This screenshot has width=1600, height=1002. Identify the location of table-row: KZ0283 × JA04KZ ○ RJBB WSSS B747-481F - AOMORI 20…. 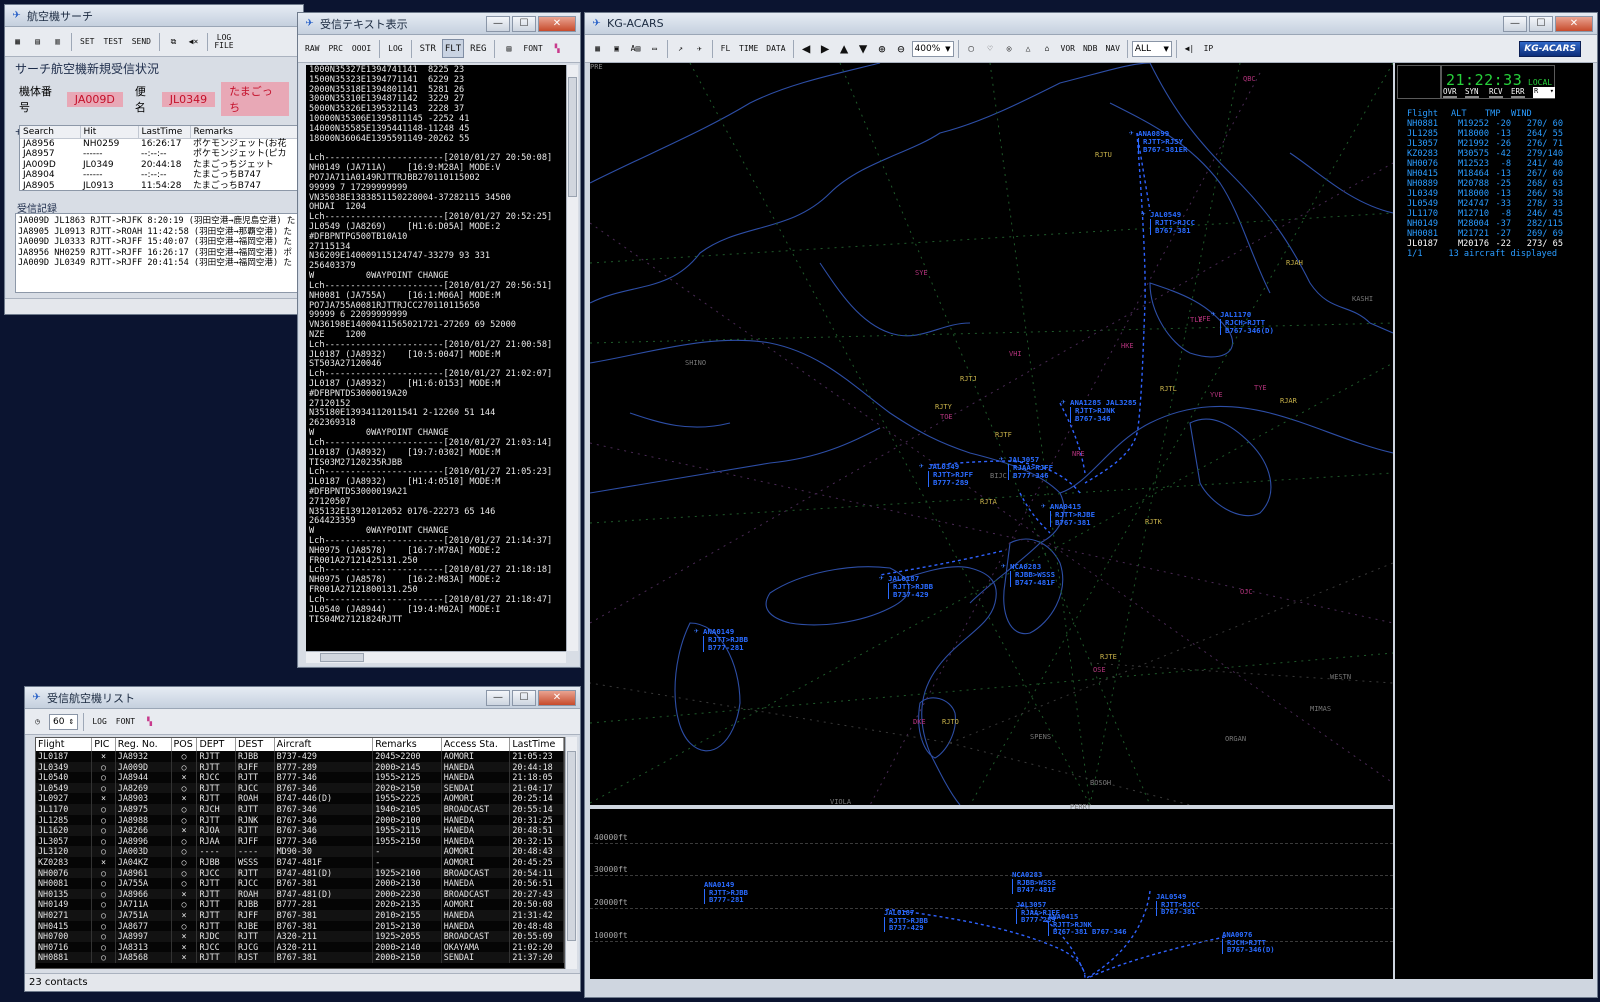
(300, 862).